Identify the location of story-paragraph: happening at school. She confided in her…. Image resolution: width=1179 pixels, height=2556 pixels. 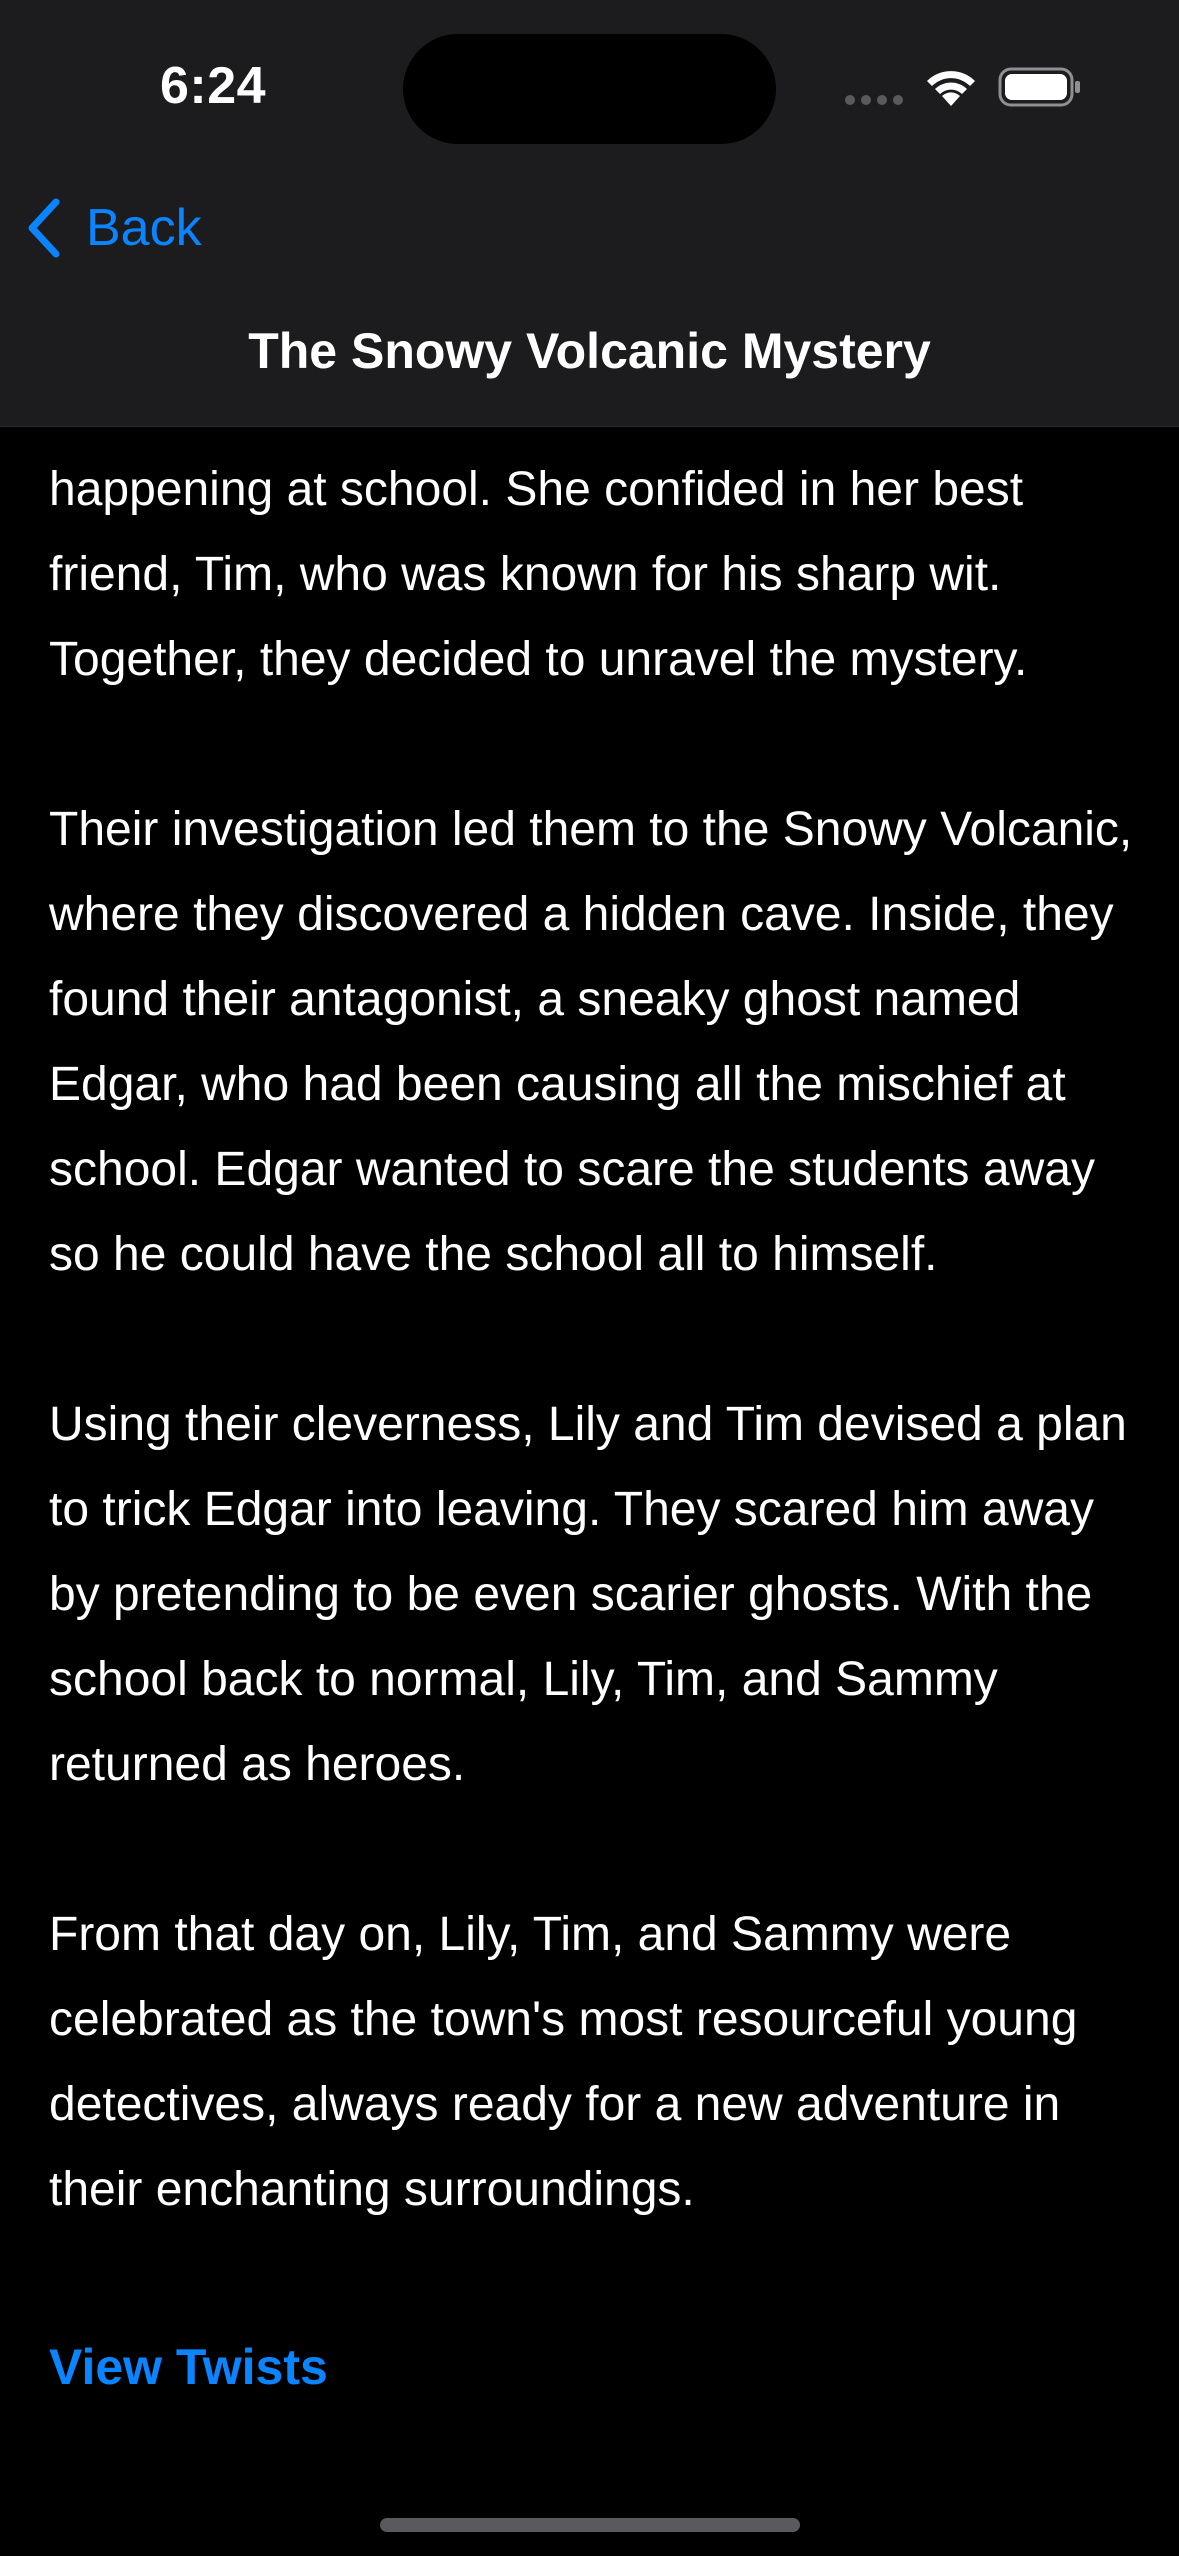
(538, 574).